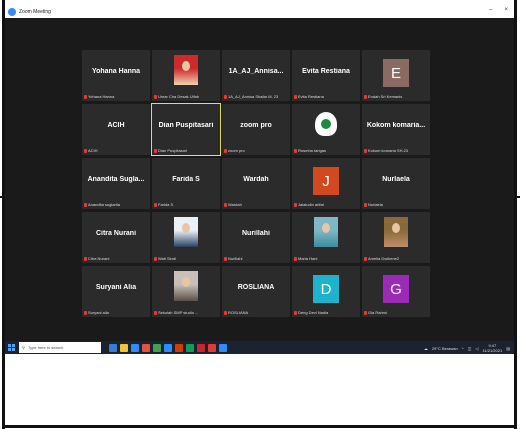 The image size is (520, 429). Describe the element at coordinates (235, 204) in the screenshot. I see `participant-name-label: Wardah` at that location.